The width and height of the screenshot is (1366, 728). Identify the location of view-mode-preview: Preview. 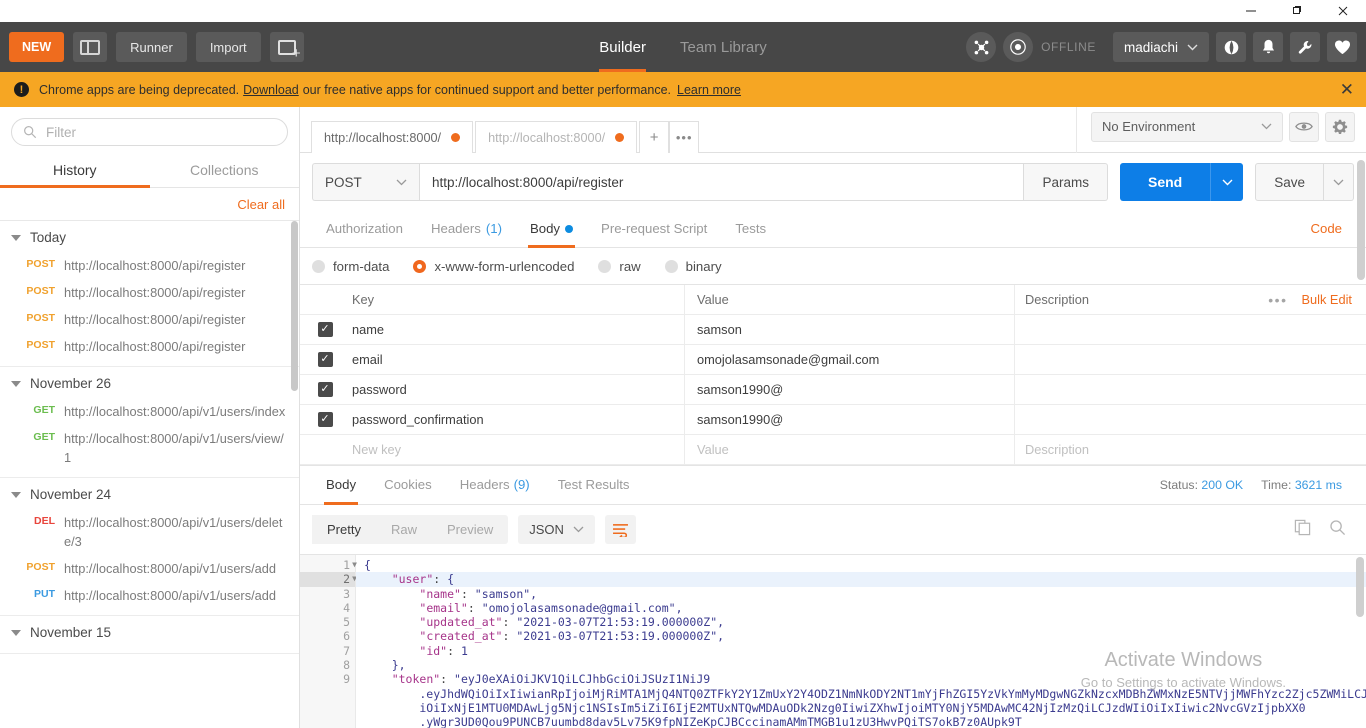
(470, 529).